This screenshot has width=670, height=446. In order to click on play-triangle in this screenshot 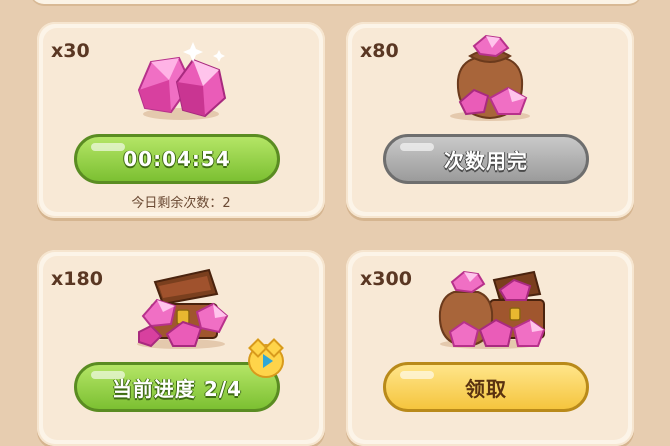, I will do `click(267, 361)`.